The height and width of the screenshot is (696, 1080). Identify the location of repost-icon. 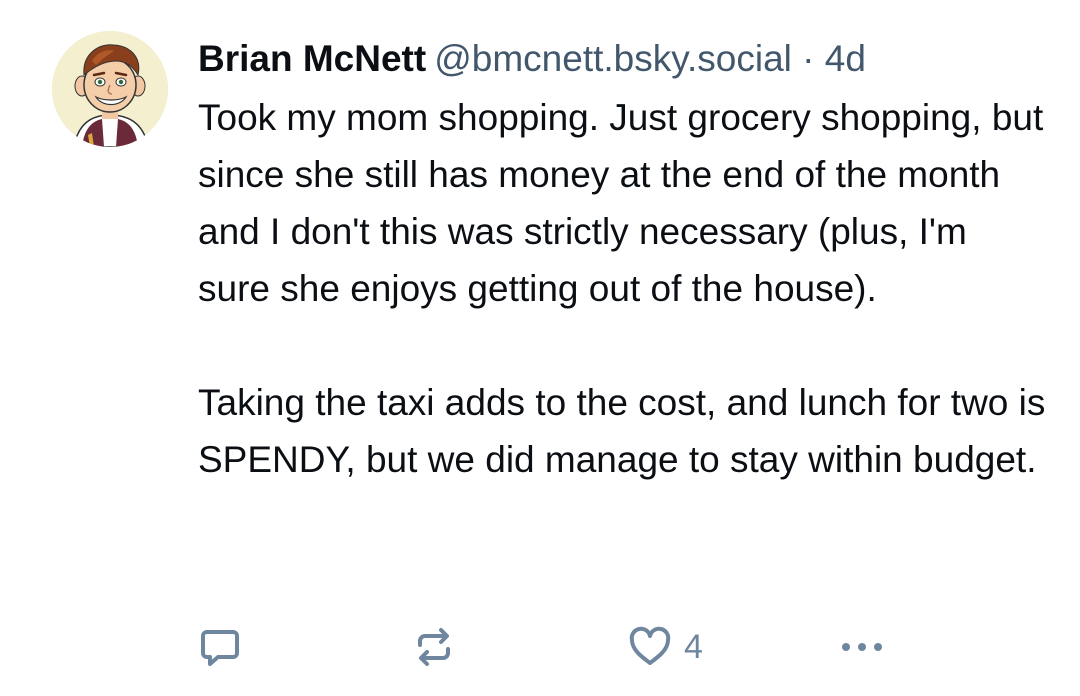
(434, 647).